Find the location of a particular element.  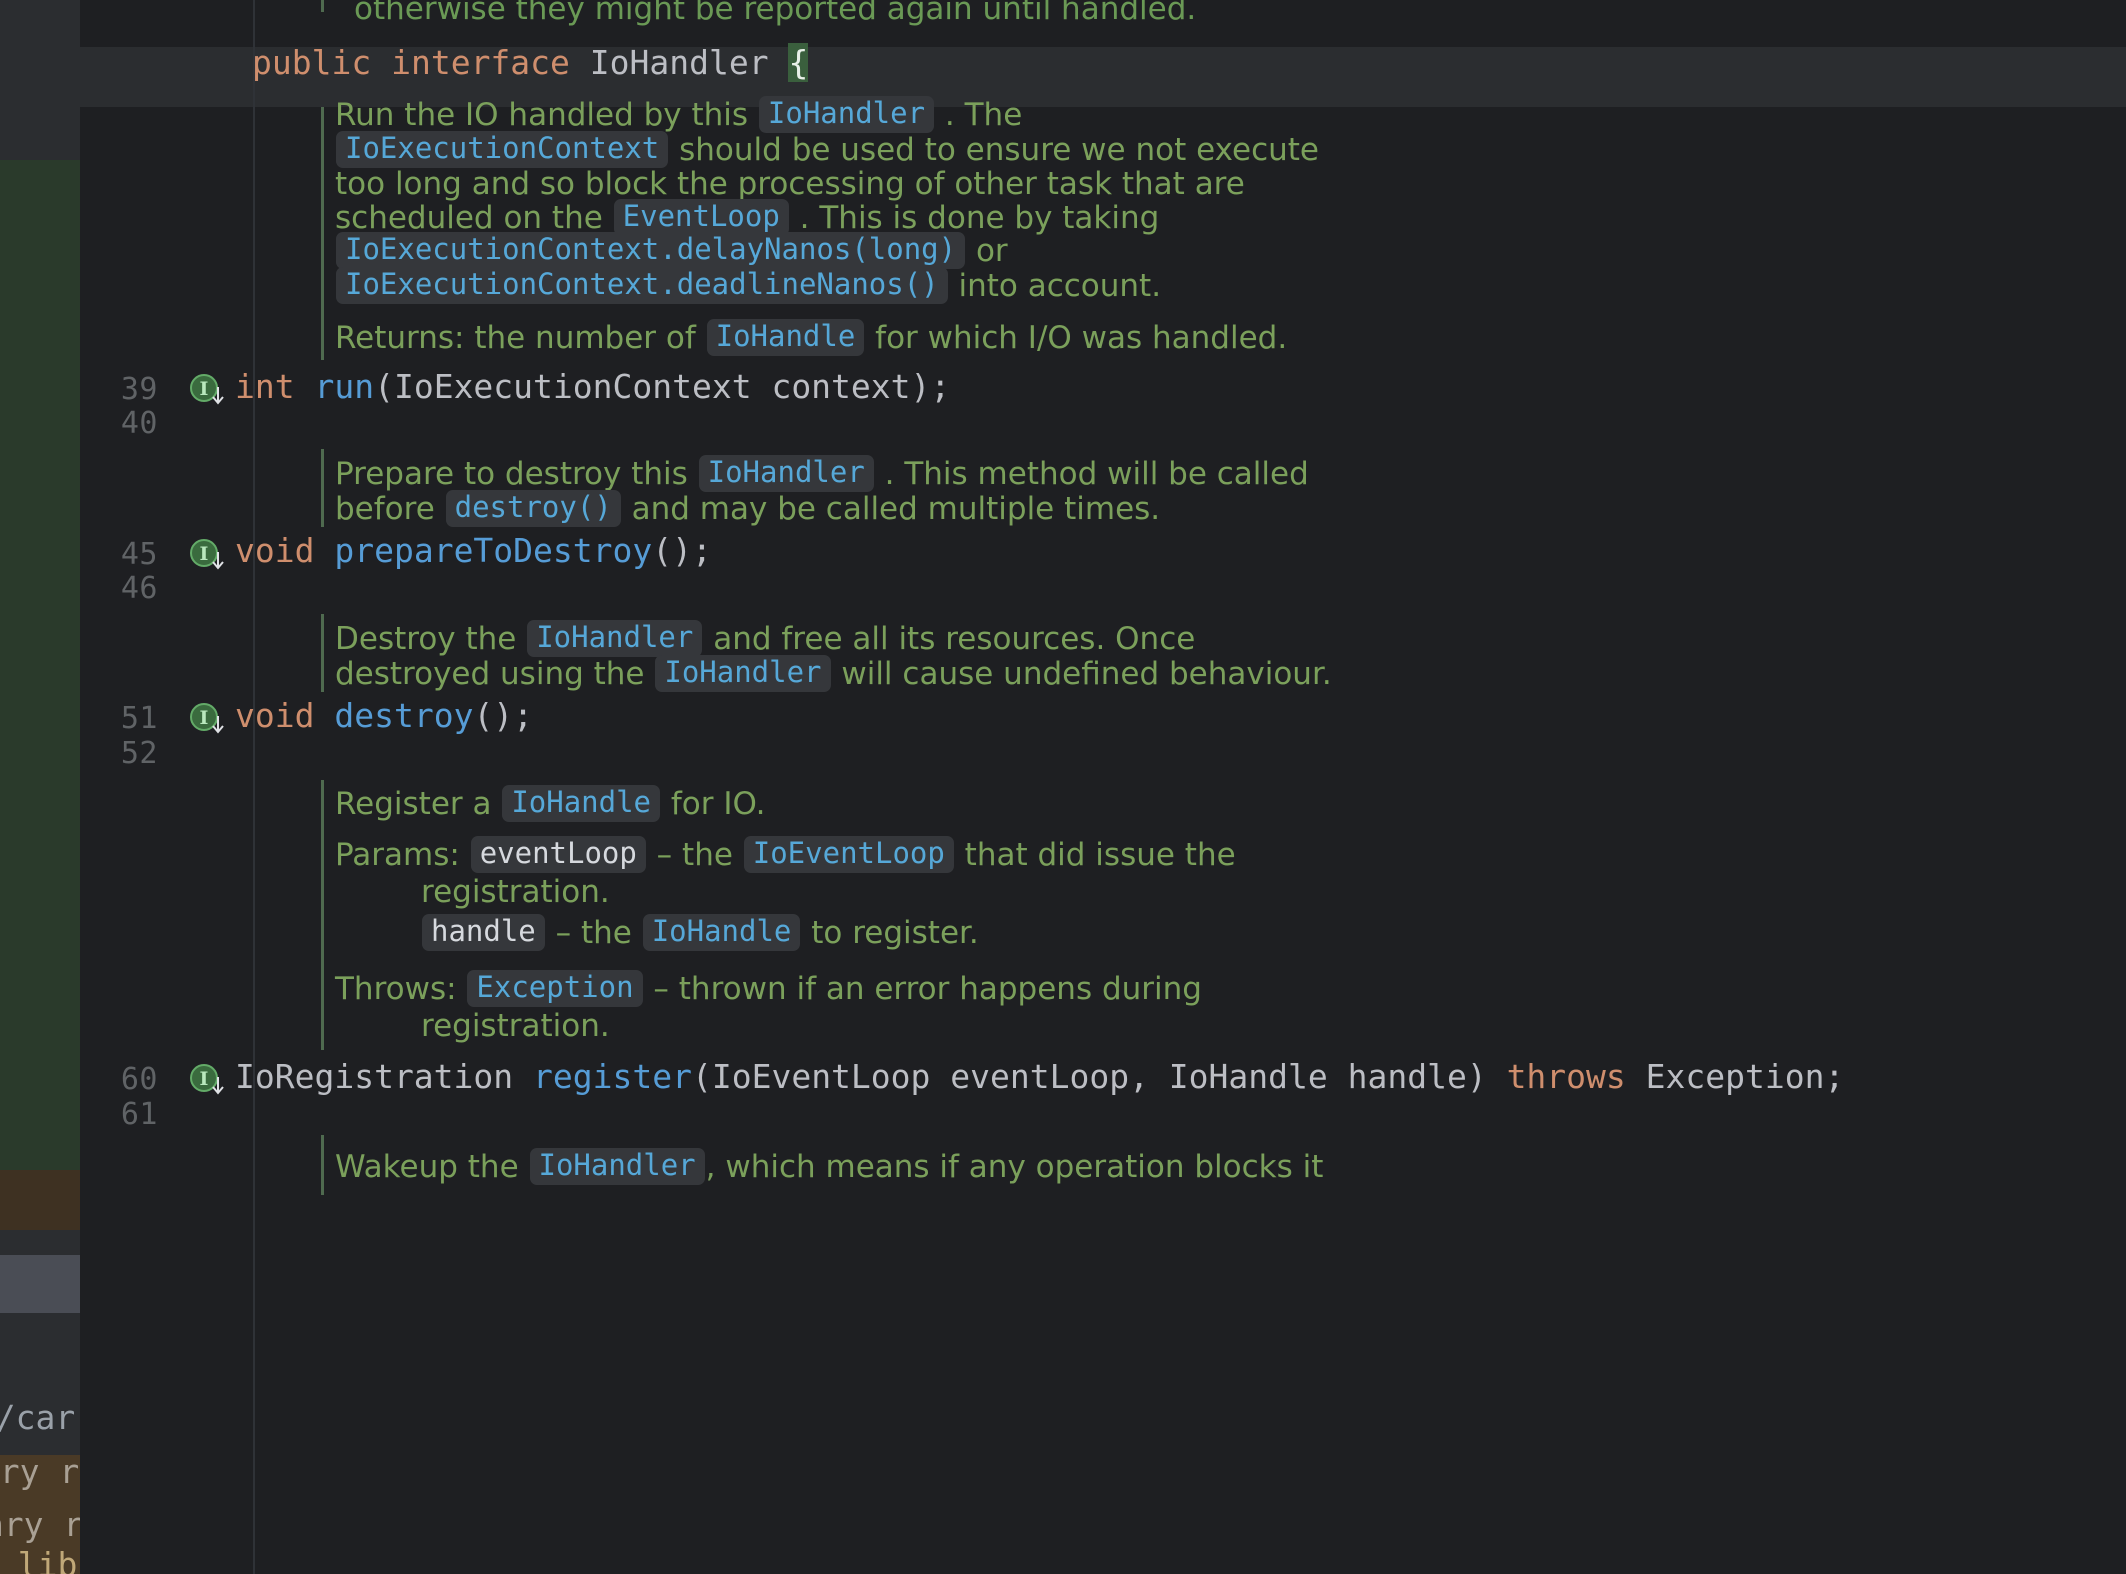

javadoc-left-bar-run is located at coordinates (322, 225).